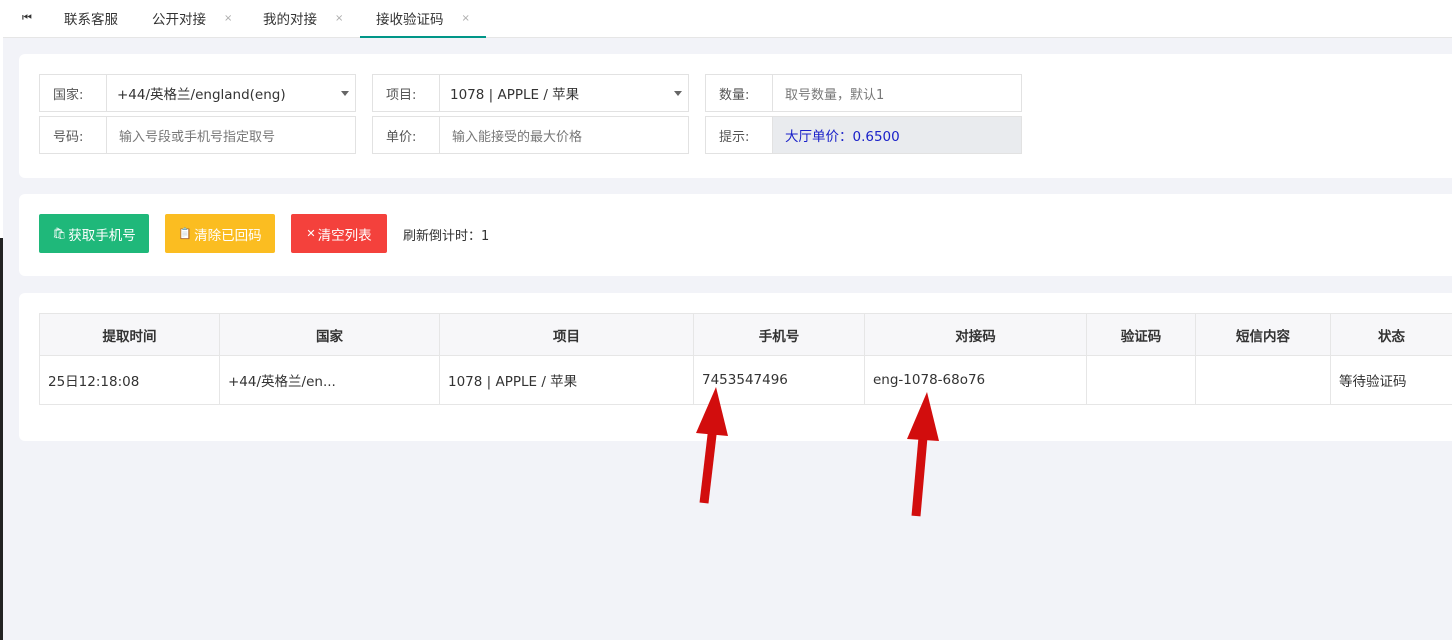  What do you see at coordinates (817, 452) in the screenshot?
I see `annotation-arrows` at bounding box center [817, 452].